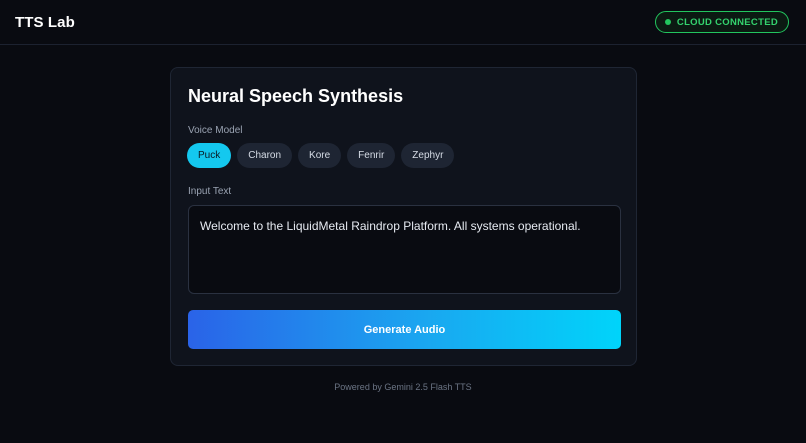 The height and width of the screenshot is (443, 806). What do you see at coordinates (667, 22) in the screenshot?
I see `status-dot-icon` at bounding box center [667, 22].